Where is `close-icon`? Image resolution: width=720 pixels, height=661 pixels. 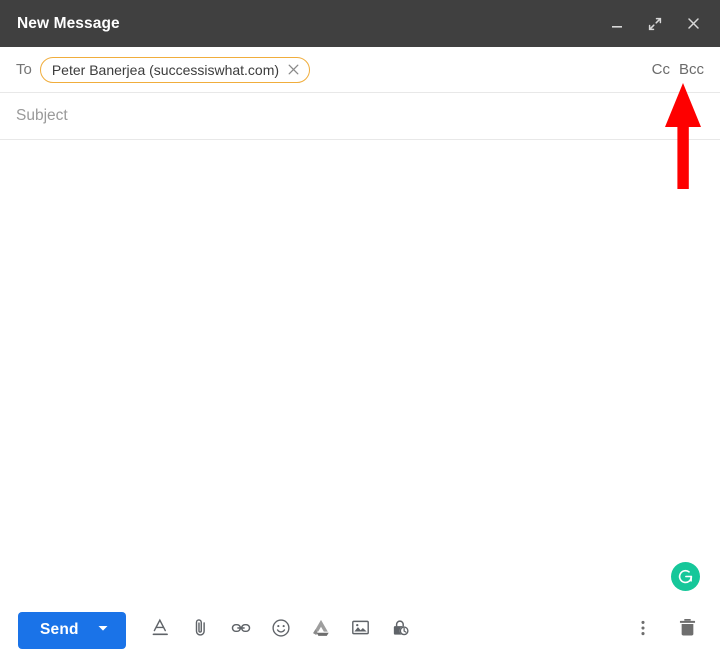 close-icon is located at coordinates (693, 23).